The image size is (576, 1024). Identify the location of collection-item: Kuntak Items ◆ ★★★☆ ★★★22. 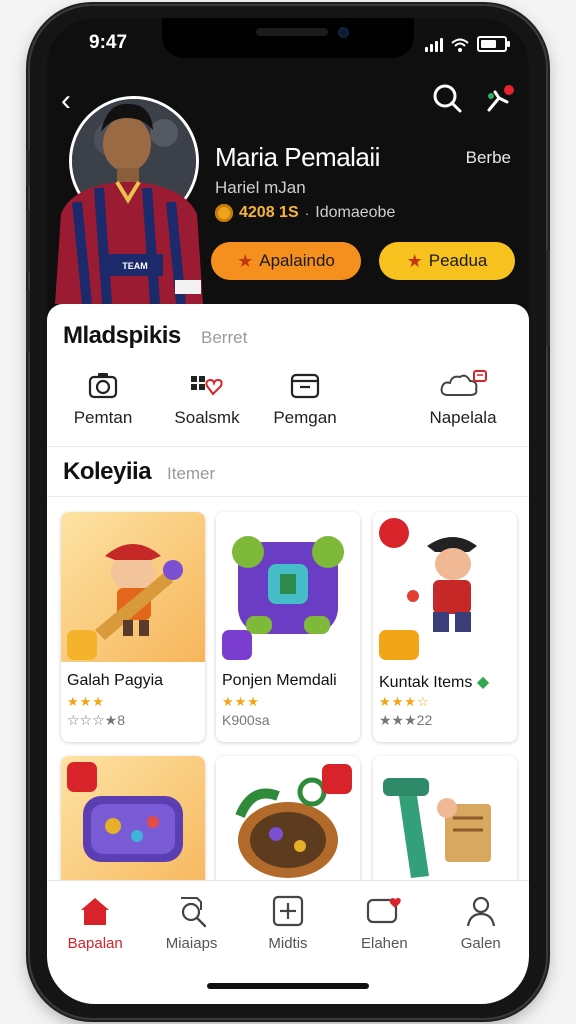
(445, 627).